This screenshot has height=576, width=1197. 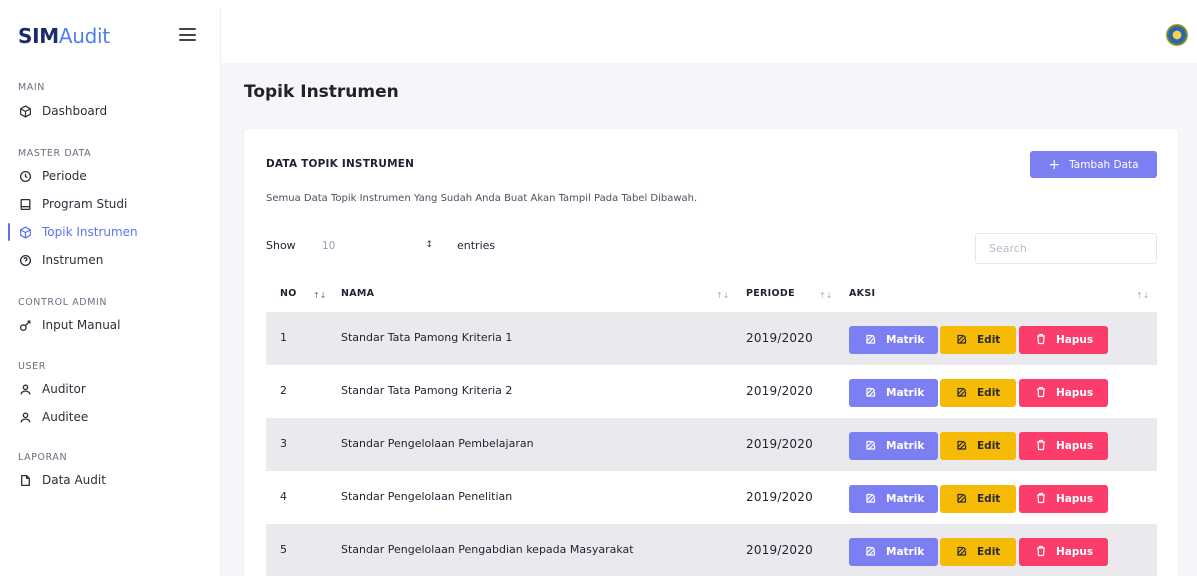 What do you see at coordinates (427, 390) in the screenshot?
I see `cell-nama: Standar Tata Pamong Kriteria 2` at bounding box center [427, 390].